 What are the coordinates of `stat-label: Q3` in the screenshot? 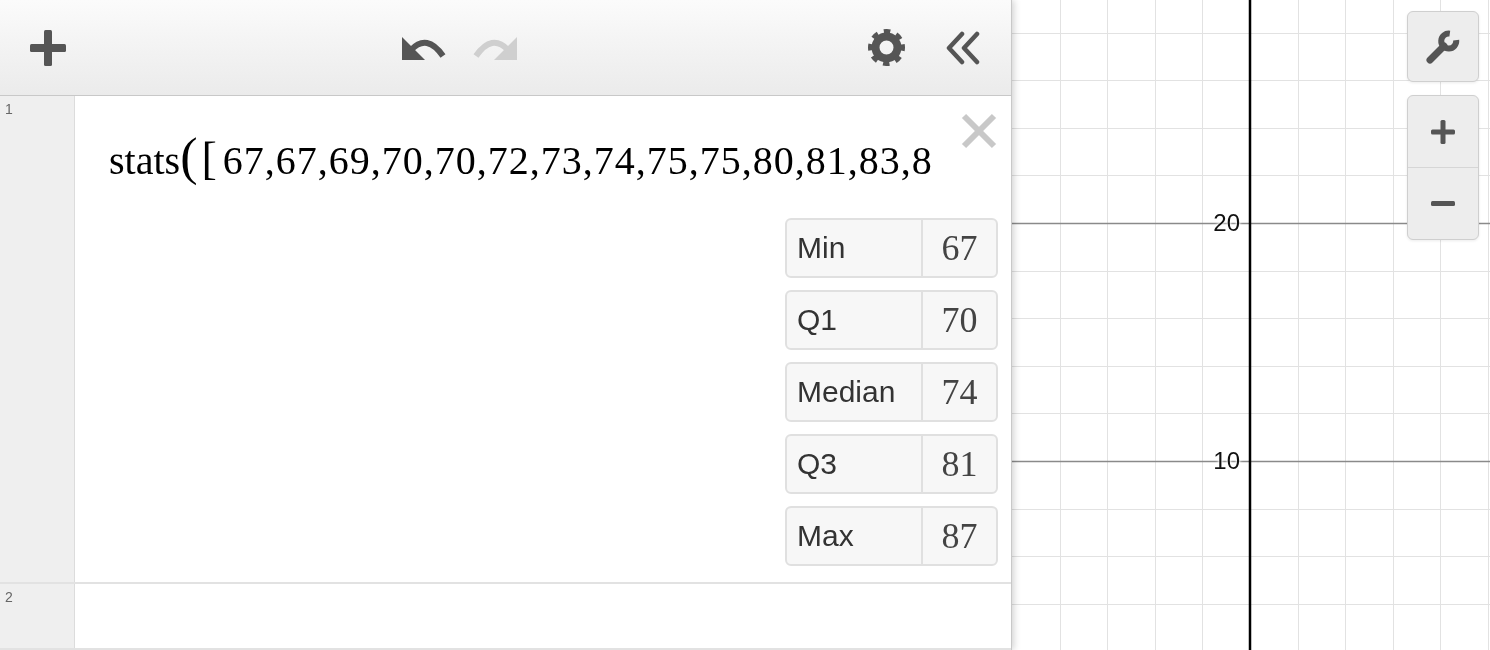 It's located at (817, 464).